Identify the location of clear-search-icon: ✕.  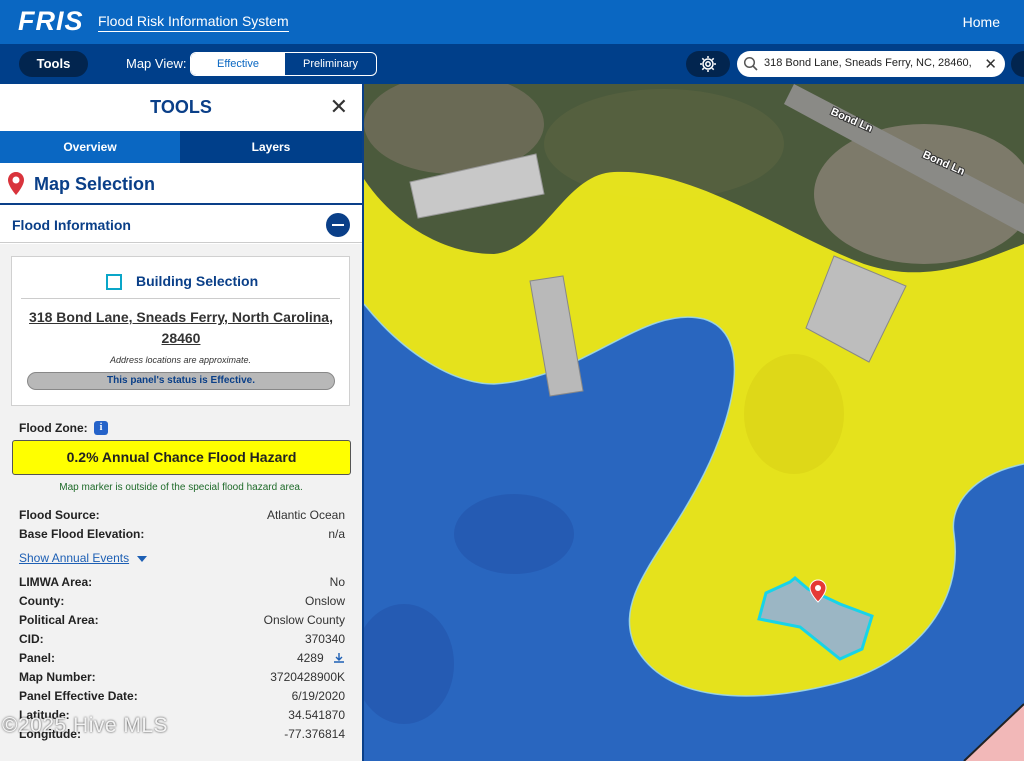
(990, 64).